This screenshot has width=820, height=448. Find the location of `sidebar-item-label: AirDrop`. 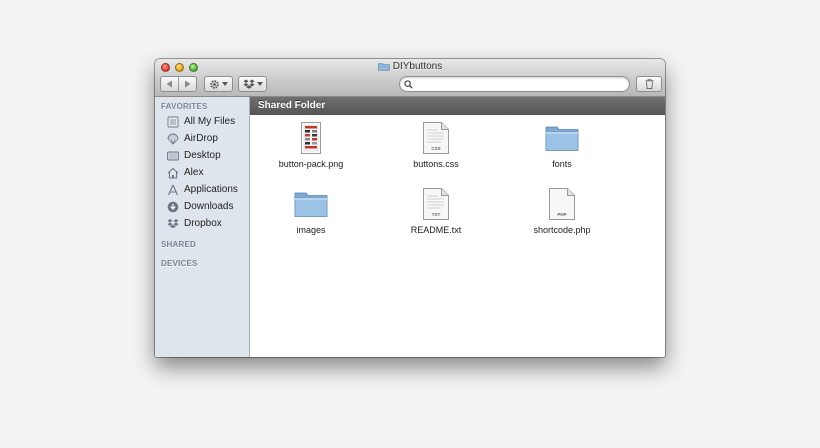

sidebar-item-label: AirDrop is located at coordinates (201, 138).